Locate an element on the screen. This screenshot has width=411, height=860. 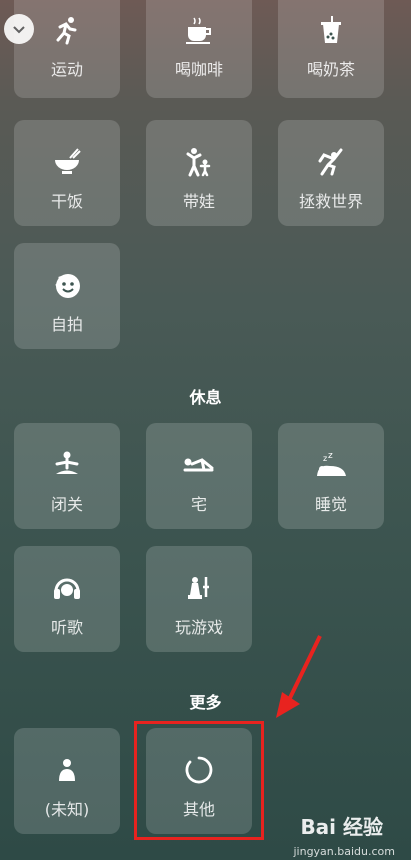
lying-down-icon is located at coordinates (199, 465).